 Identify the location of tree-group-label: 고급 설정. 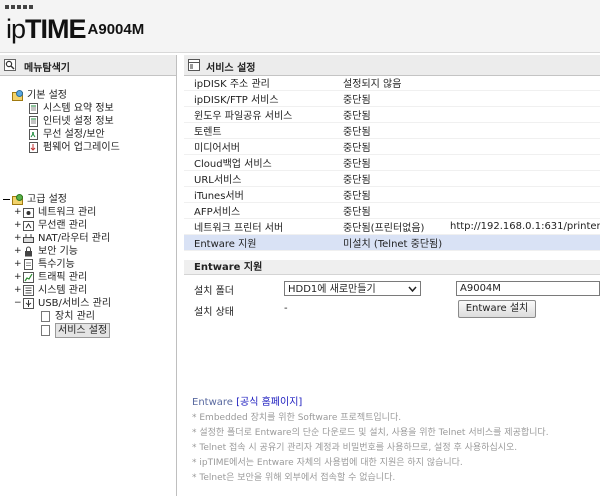
(47, 199).